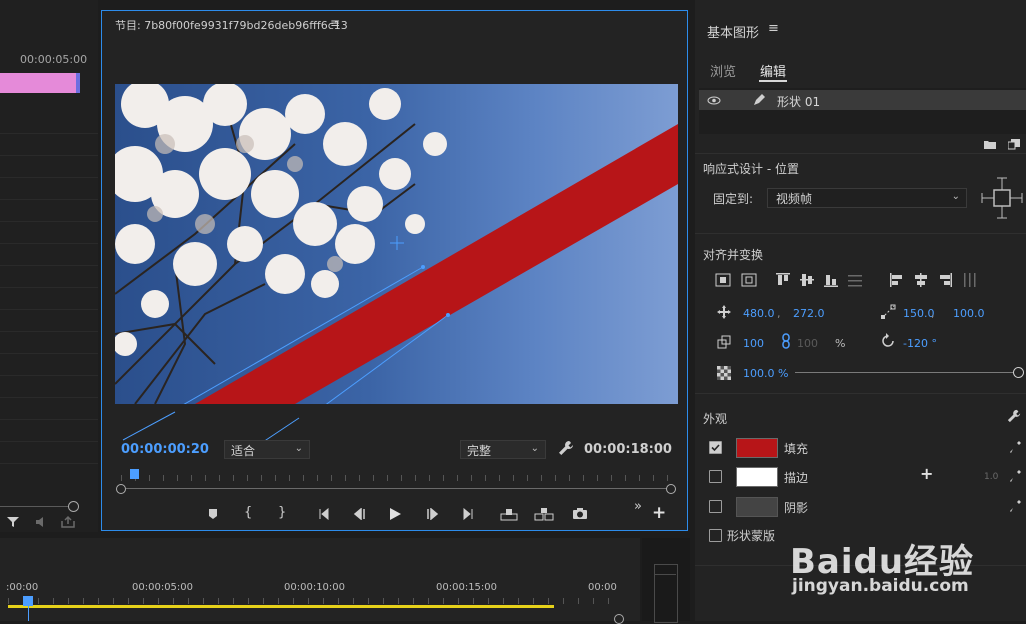  I want to click on align-center-icon, so click(921, 280).